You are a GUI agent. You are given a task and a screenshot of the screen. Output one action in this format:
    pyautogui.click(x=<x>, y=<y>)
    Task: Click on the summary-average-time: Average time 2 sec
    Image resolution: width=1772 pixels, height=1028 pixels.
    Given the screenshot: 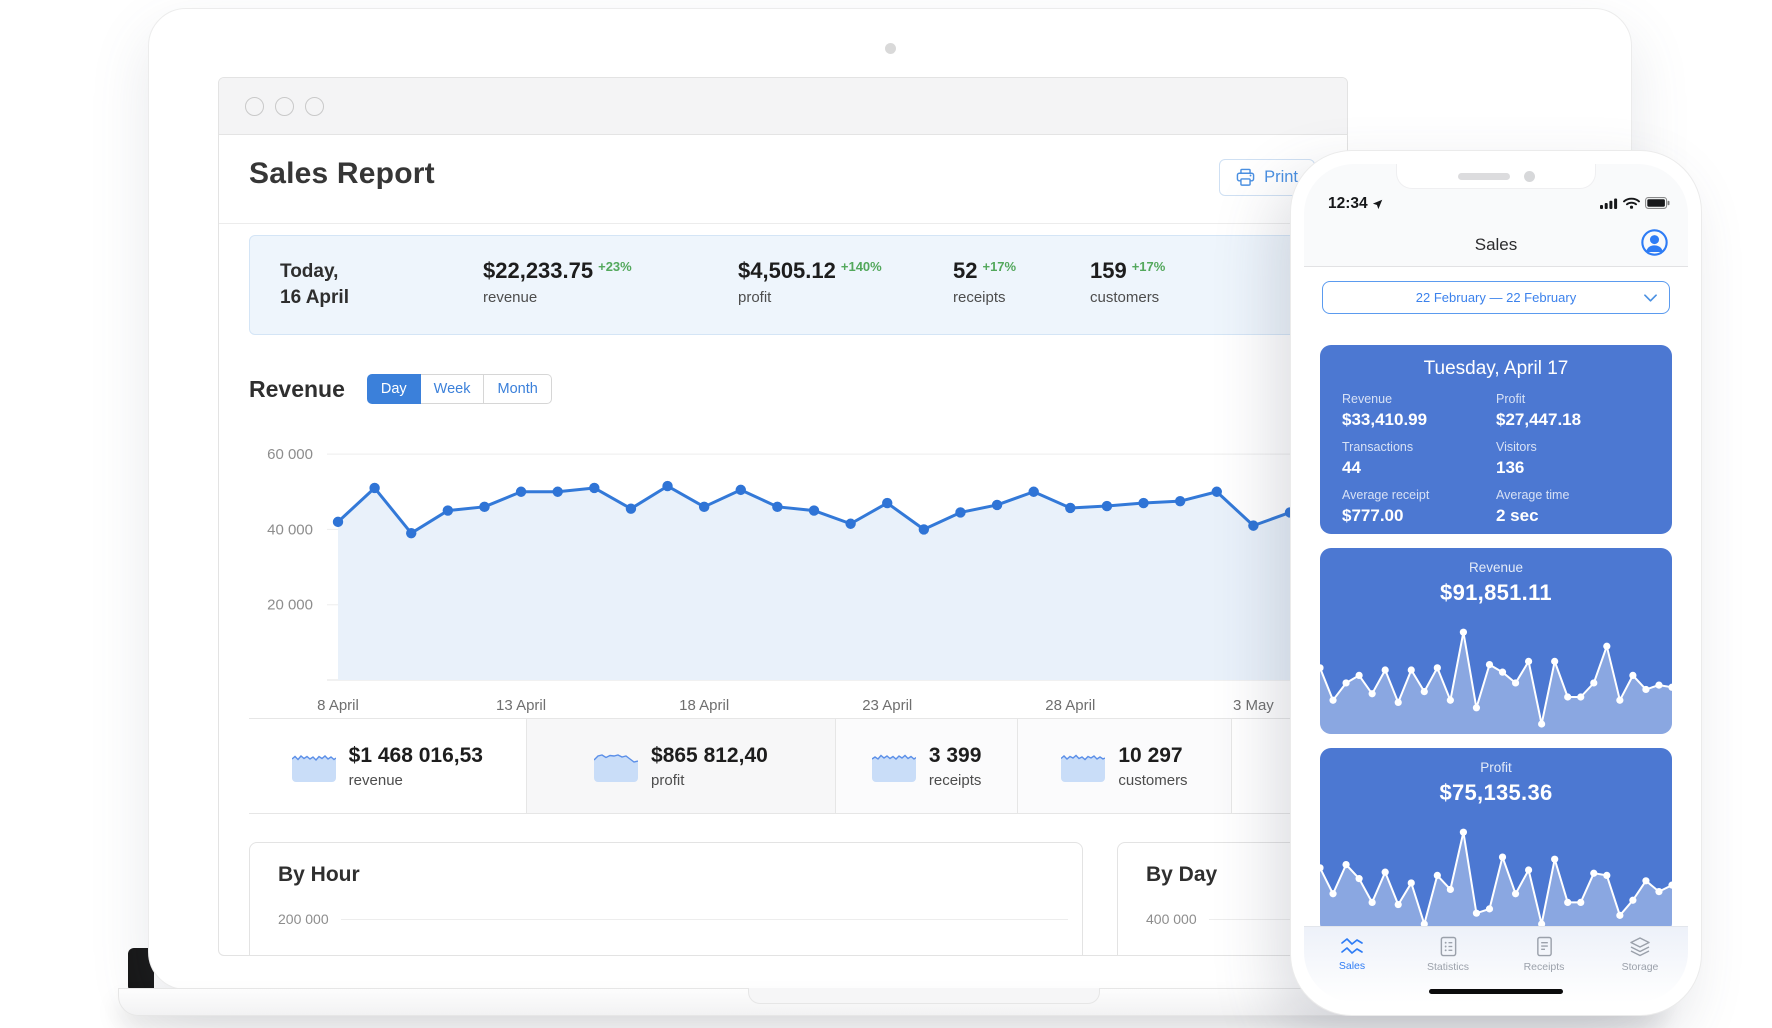 What is the action you would take?
    pyautogui.click(x=1533, y=506)
    